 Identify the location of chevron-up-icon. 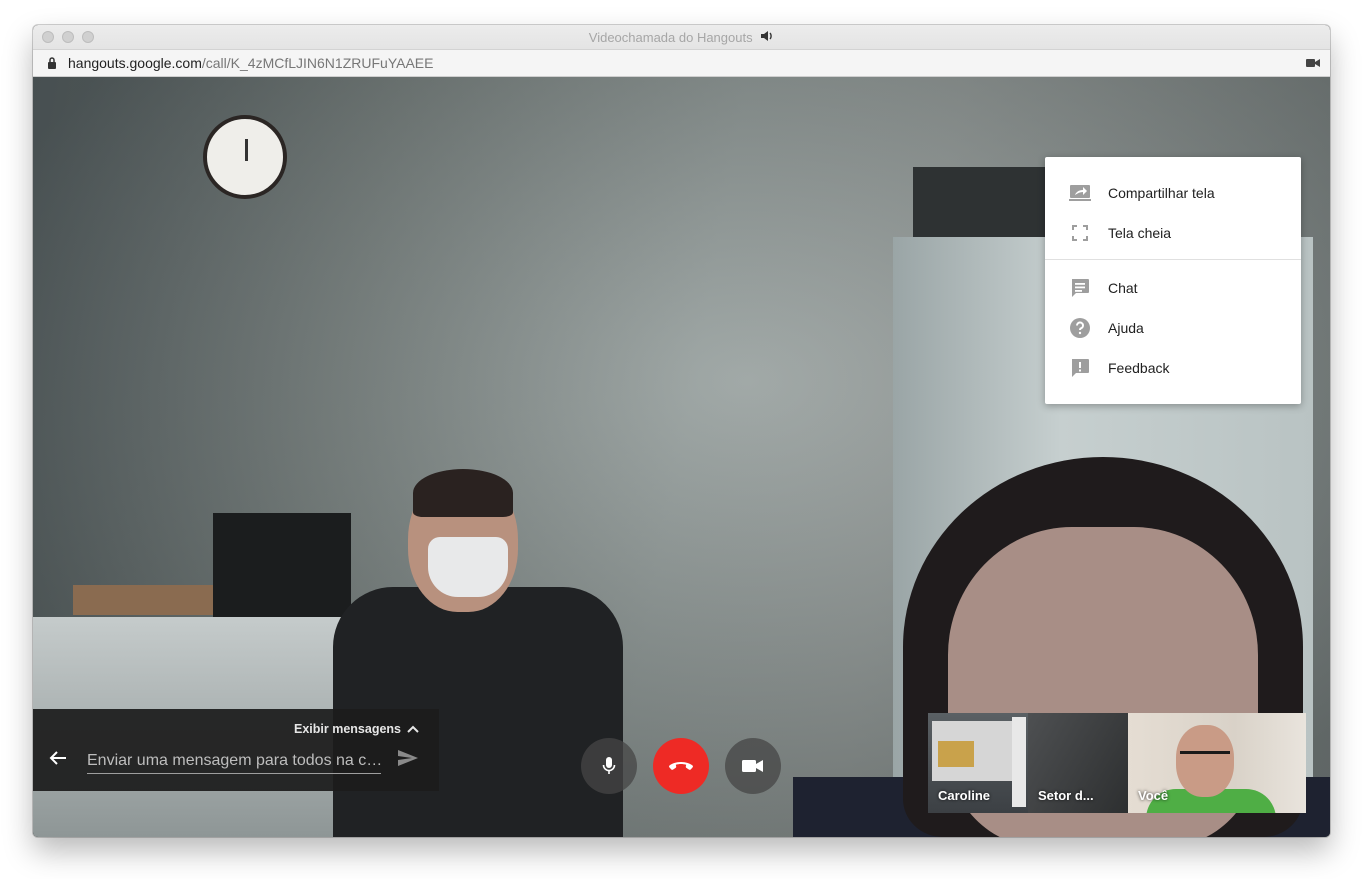
(413, 729).